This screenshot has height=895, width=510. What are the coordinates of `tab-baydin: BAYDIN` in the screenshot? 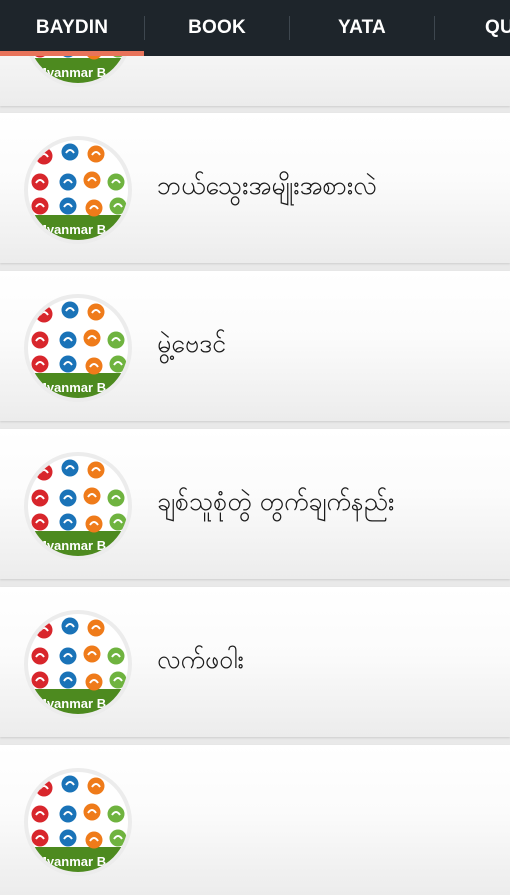 It's located at (72, 28).